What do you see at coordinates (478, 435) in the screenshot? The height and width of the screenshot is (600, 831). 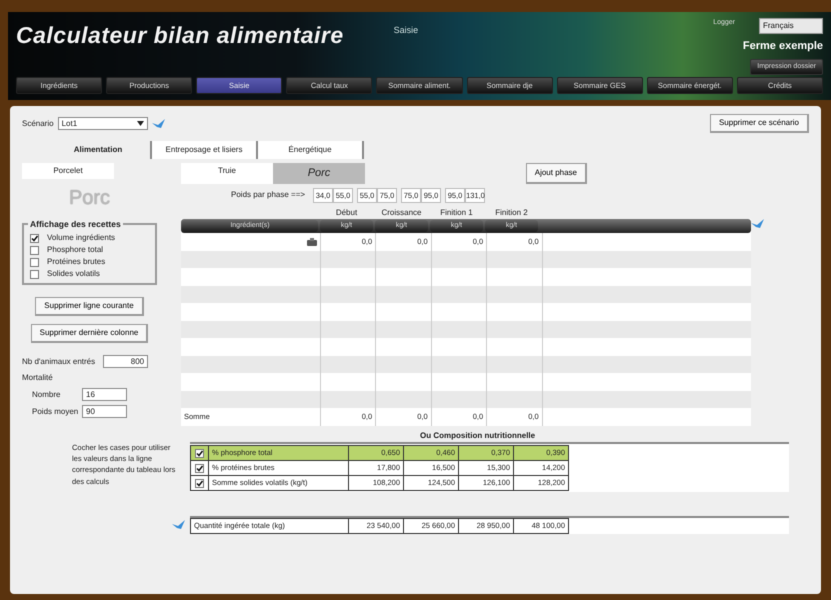 I see `composition-title: Ou Composition nutritionnelle` at bounding box center [478, 435].